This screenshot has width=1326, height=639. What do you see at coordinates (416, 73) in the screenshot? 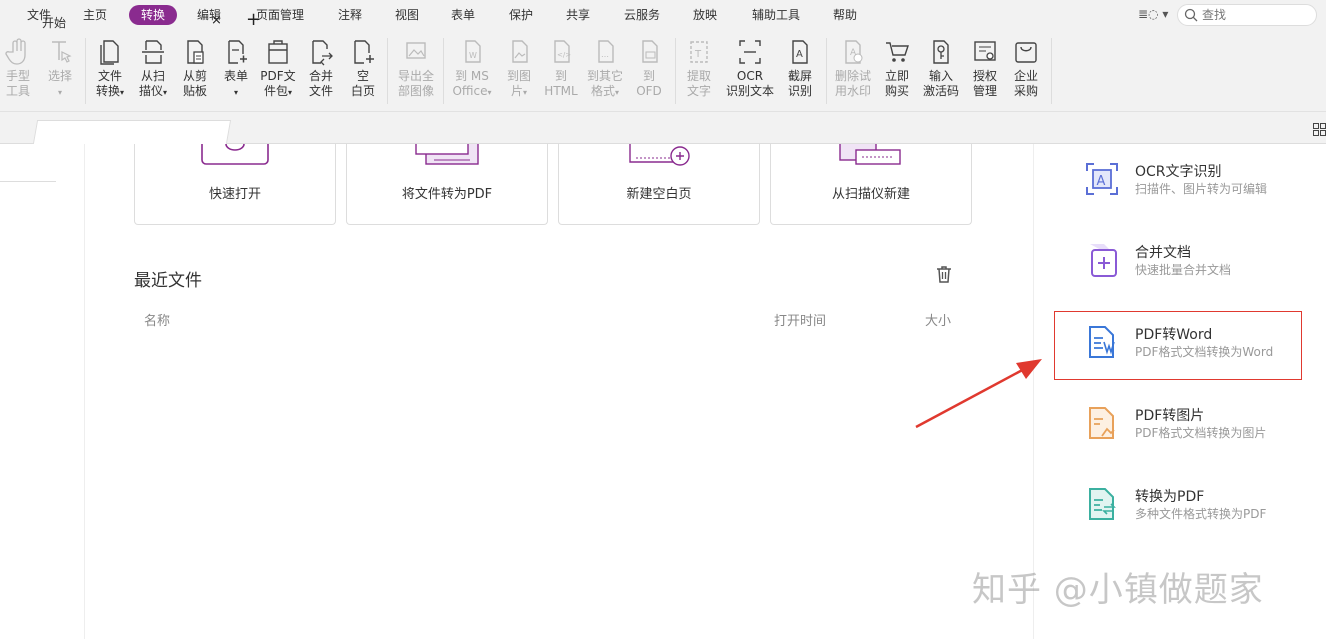
I see `export-images-button: 导出全 部图像` at bounding box center [416, 73].